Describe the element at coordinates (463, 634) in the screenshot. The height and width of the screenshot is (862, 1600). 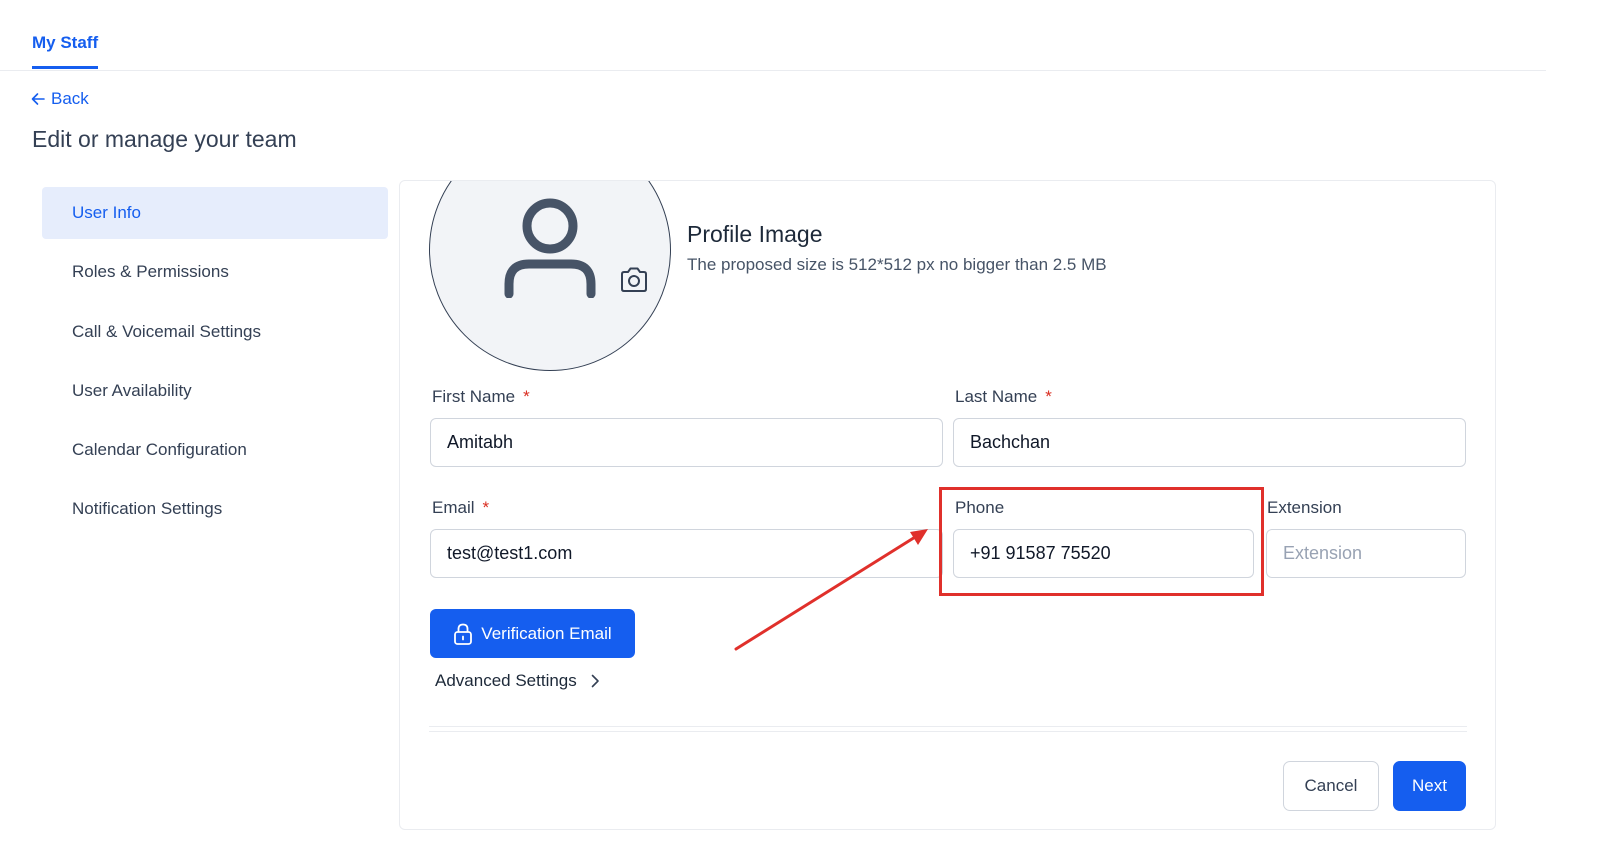
I see `lock-icon` at that location.